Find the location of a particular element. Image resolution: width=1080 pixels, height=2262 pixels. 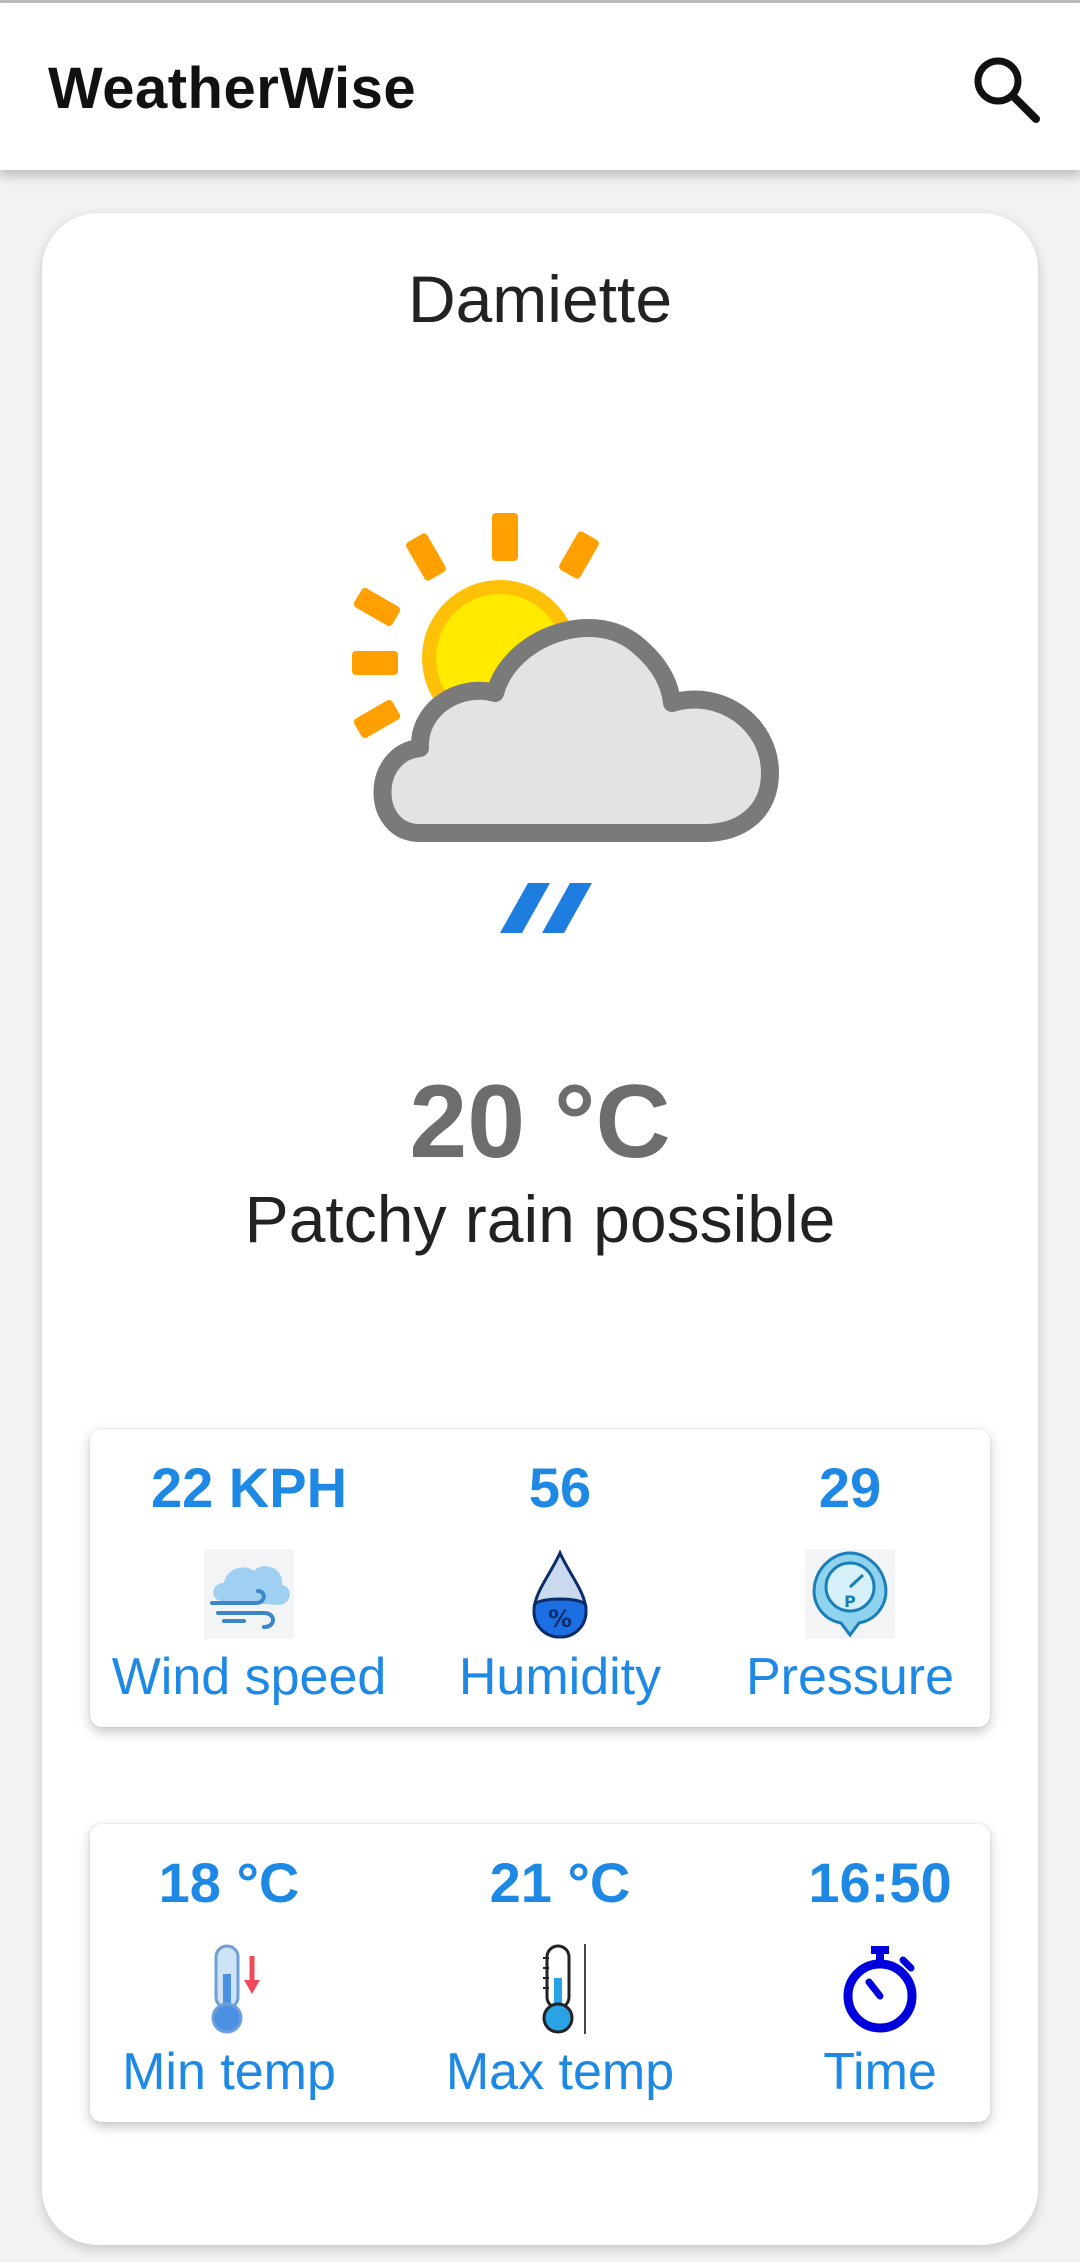

search-icon is located at coordinates (1007, 90).